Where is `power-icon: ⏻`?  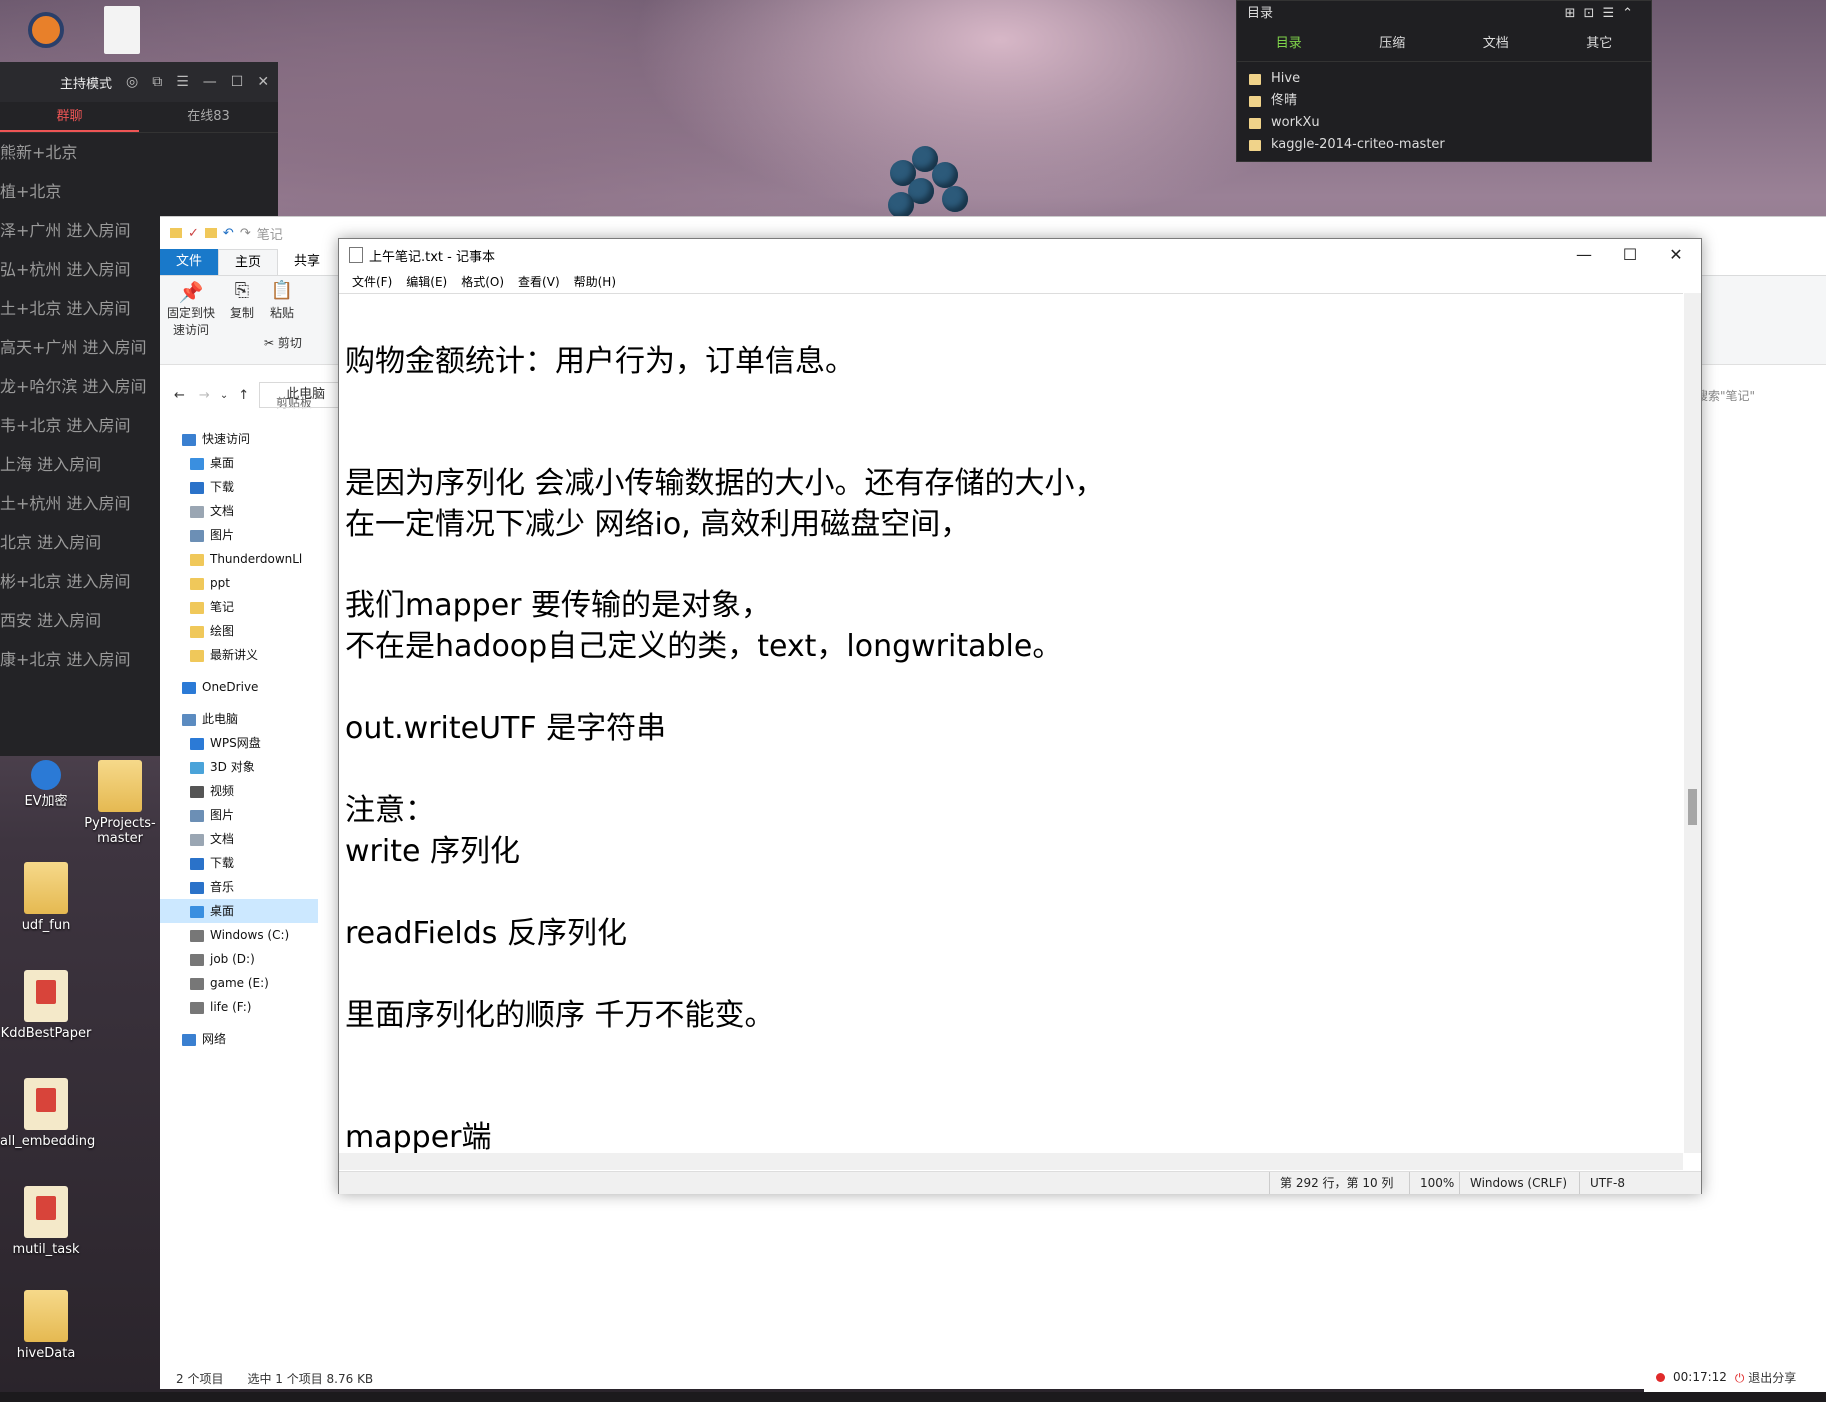
power-icon: ⏻ is located at coordinates (1739, 1377).